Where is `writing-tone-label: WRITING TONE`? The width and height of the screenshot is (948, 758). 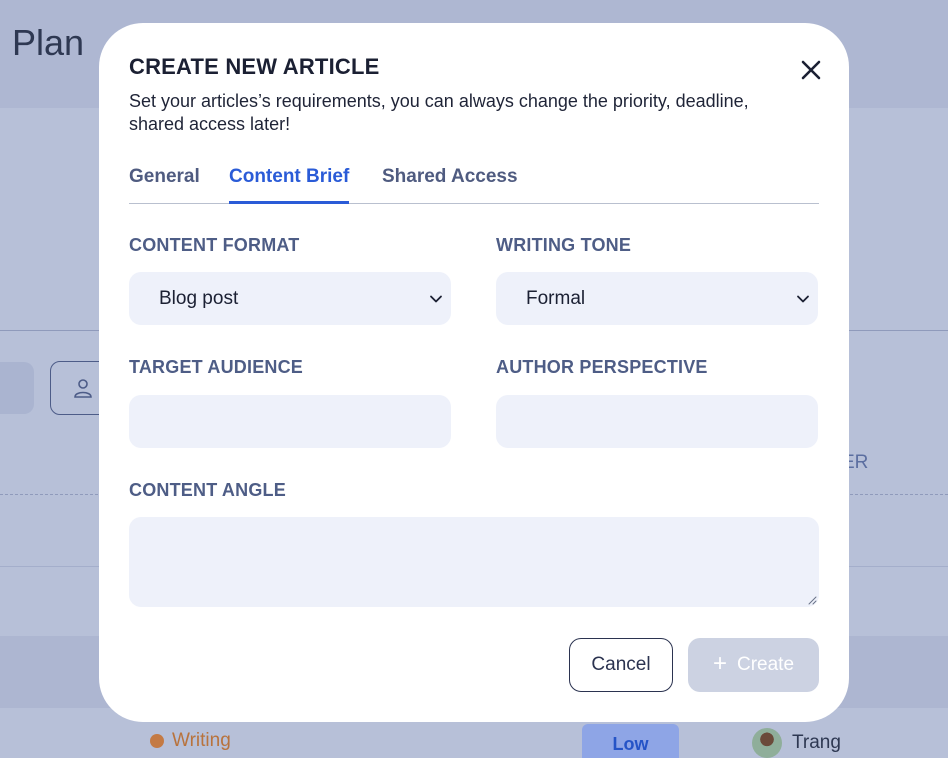
writing-tone-label: WRITING TONE is located at coordinates (564, 245).